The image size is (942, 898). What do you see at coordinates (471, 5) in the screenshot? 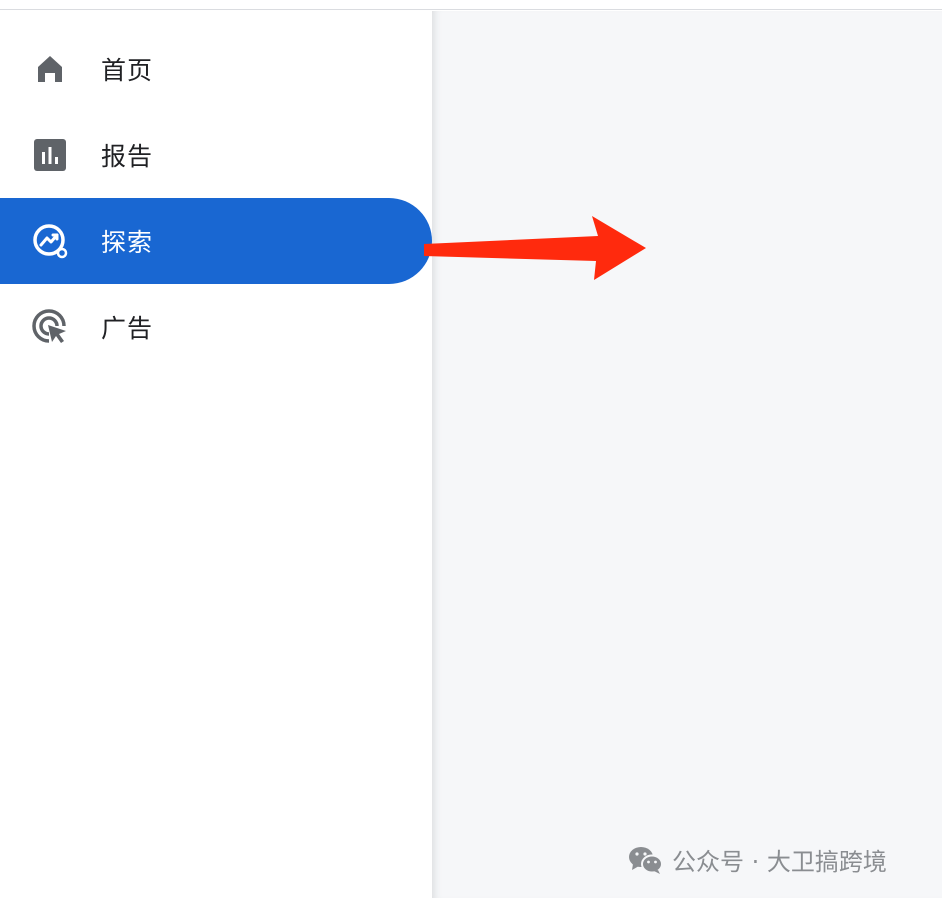
I see `top-divider` at bounding box center [471, 5].